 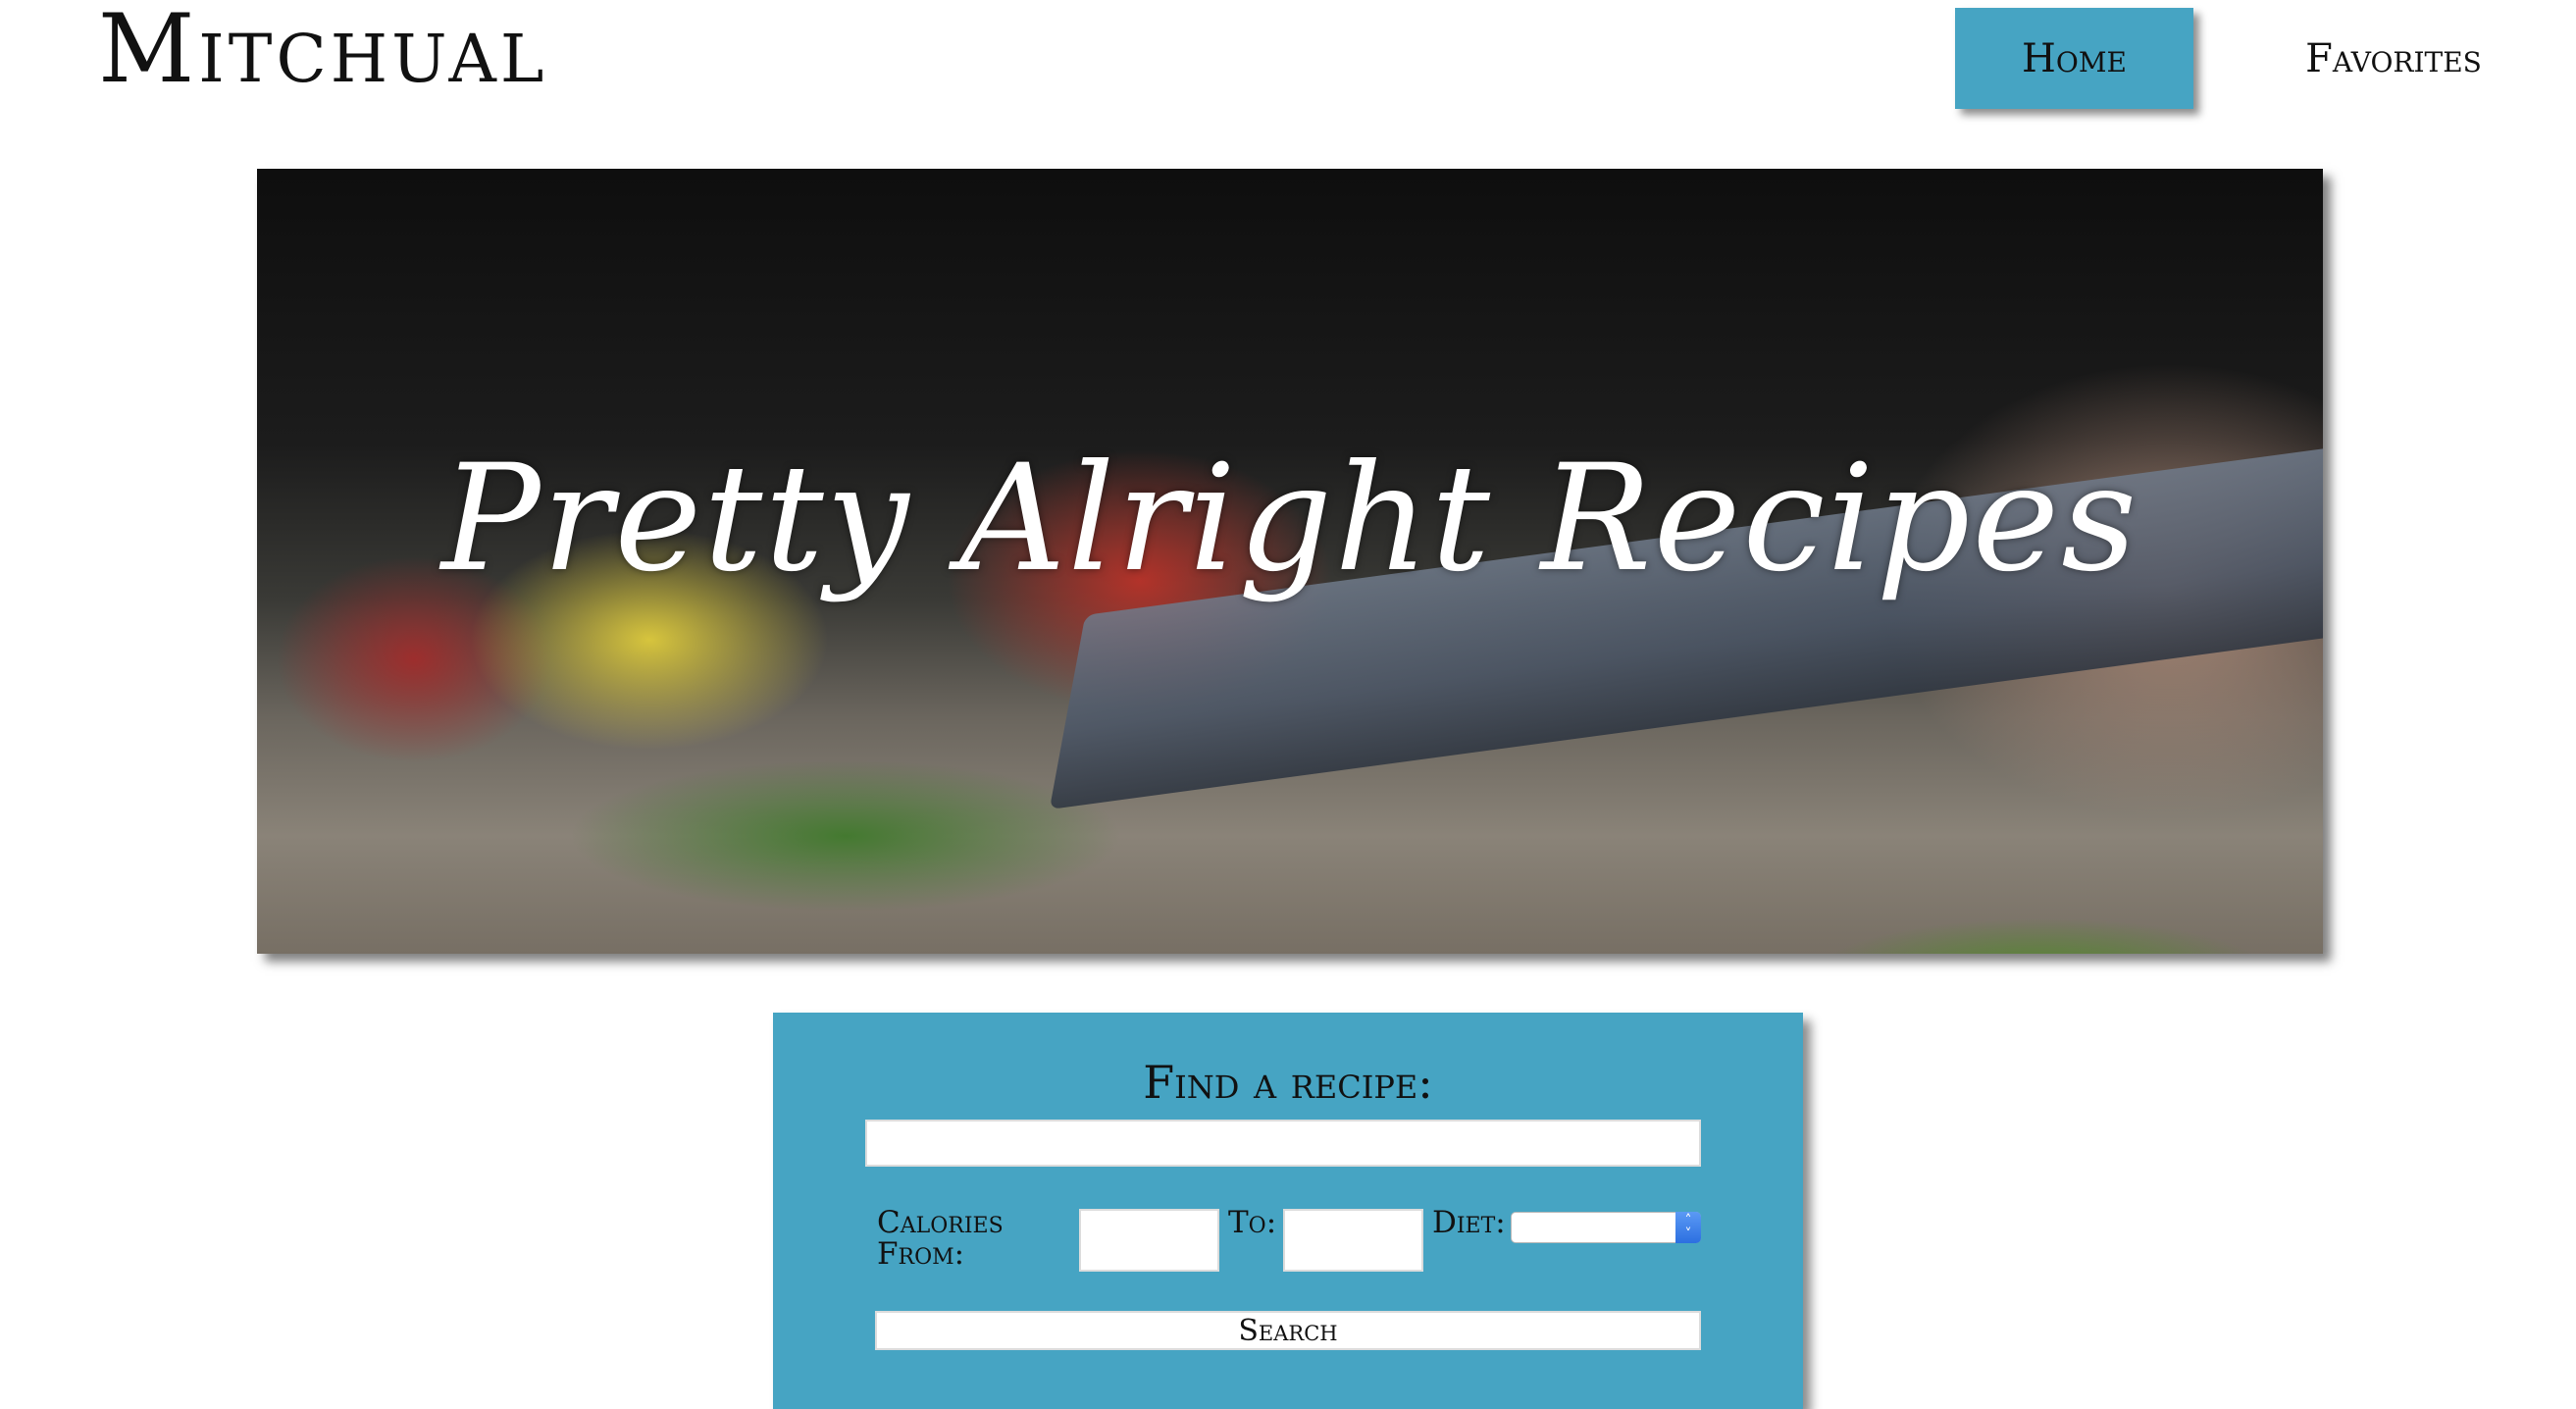 What do you see at coordinates (322, 49) in the screenshot?
I see `site-brand: Mitchual` at bounding box center [322, 49].